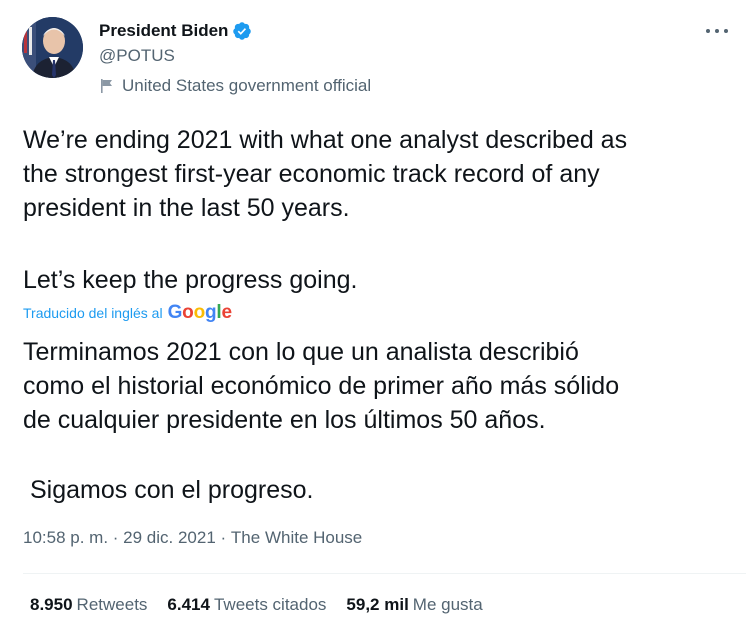 The width and height of the screenshot is (746, 624). I want to click on author-handle: @POTUS, so click(137, 56).